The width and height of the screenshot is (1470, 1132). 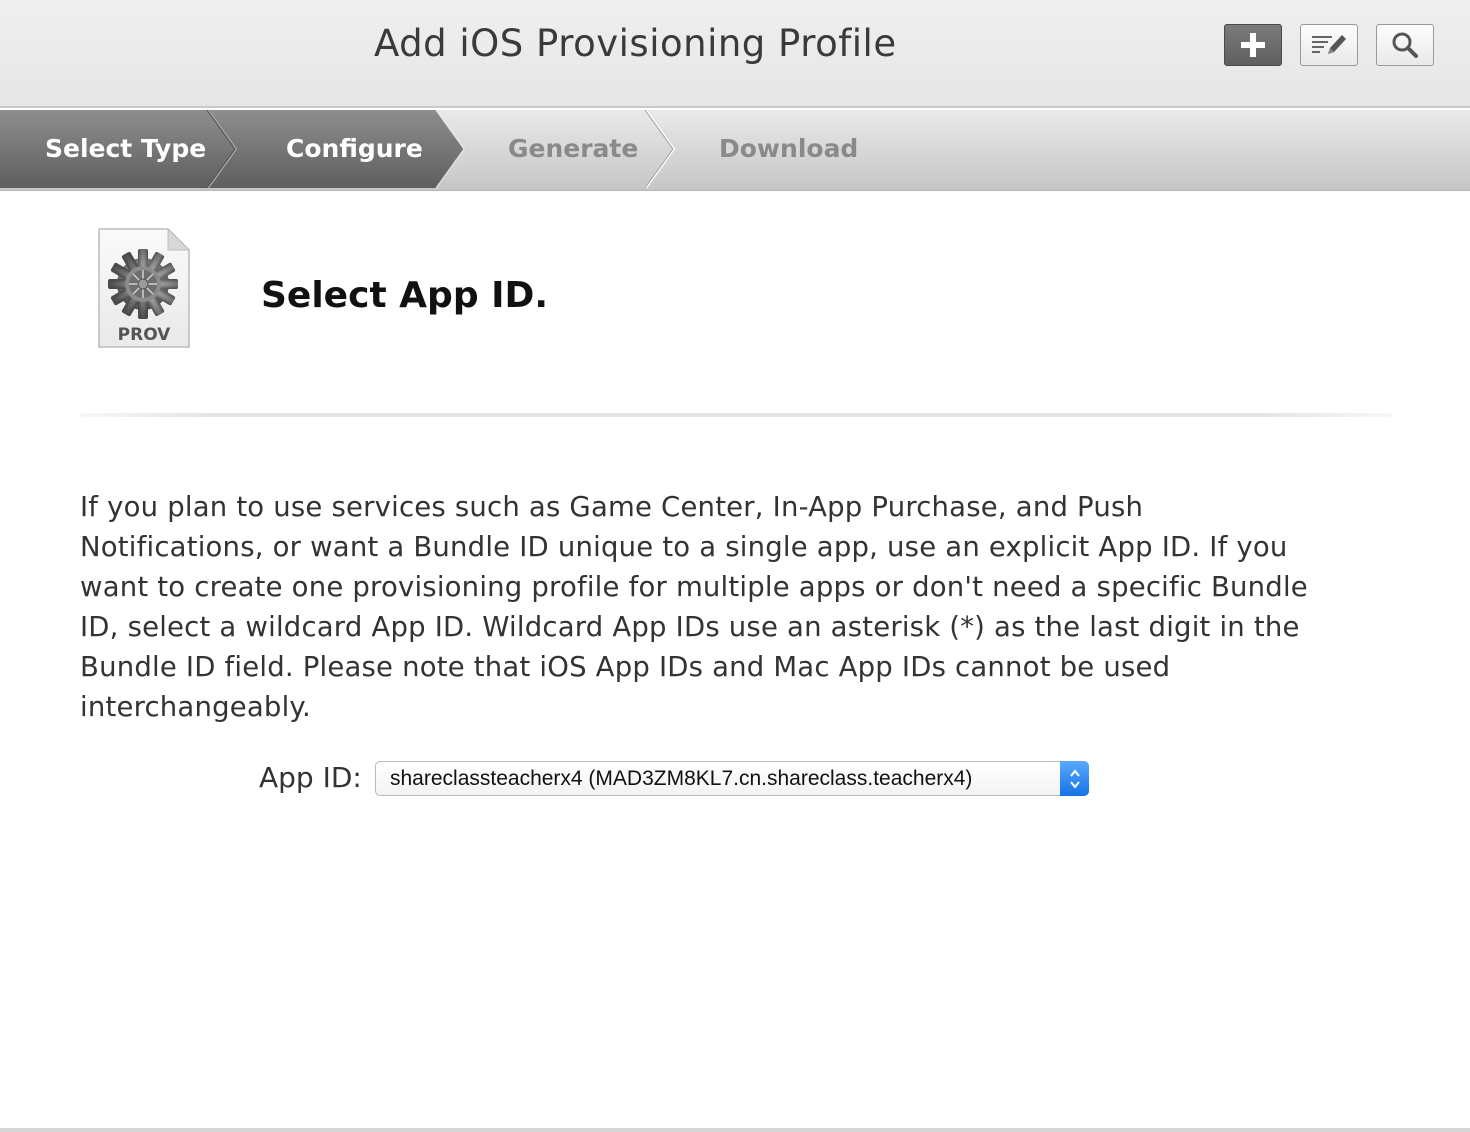 I want to click on search-icon, so click(x=1405, y=45).